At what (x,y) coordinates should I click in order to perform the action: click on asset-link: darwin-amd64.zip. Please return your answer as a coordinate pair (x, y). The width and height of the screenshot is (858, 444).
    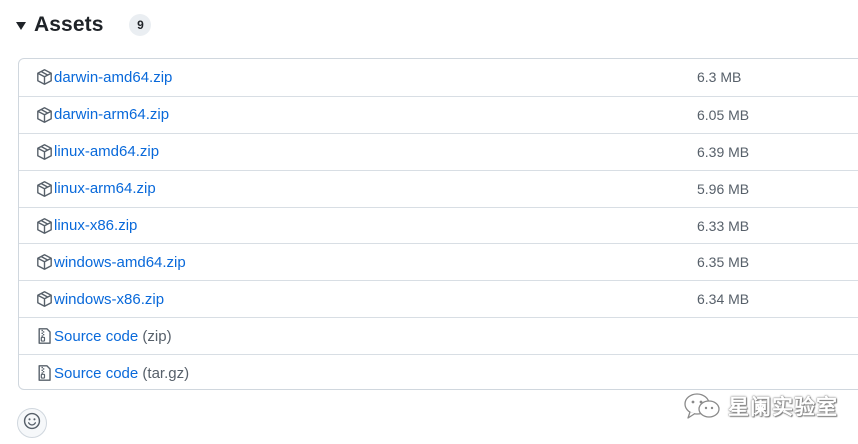
    Looking at the image, I should click on (113, 77).